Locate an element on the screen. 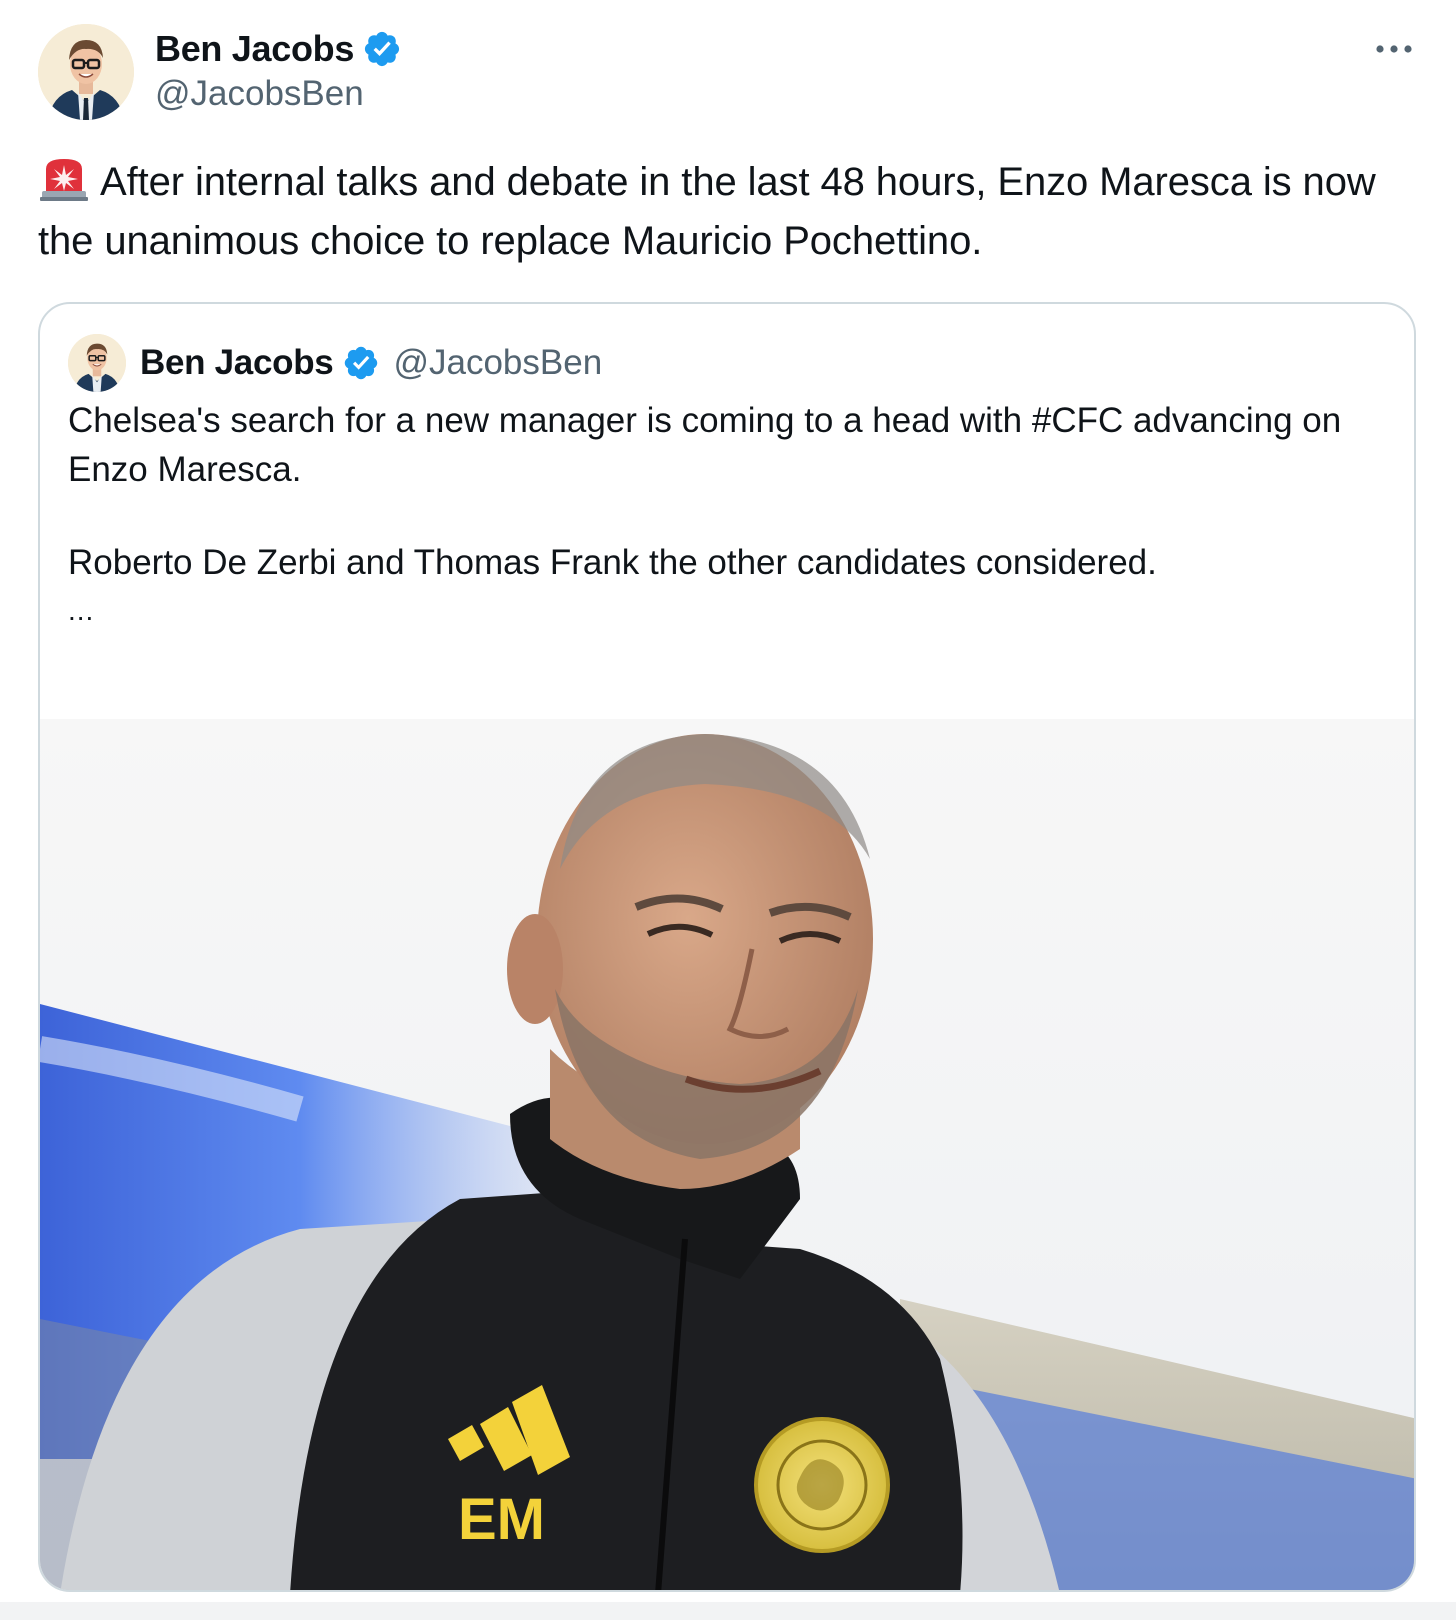 The image size is (1456, 1620). author-name: Ben Jacobs is located at coordinates (254, 49).